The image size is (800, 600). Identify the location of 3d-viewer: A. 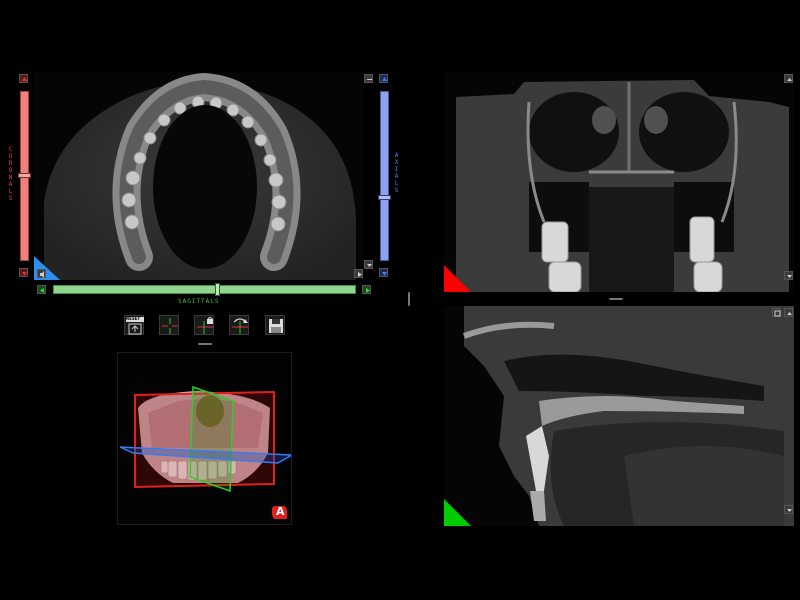
(204, 438).